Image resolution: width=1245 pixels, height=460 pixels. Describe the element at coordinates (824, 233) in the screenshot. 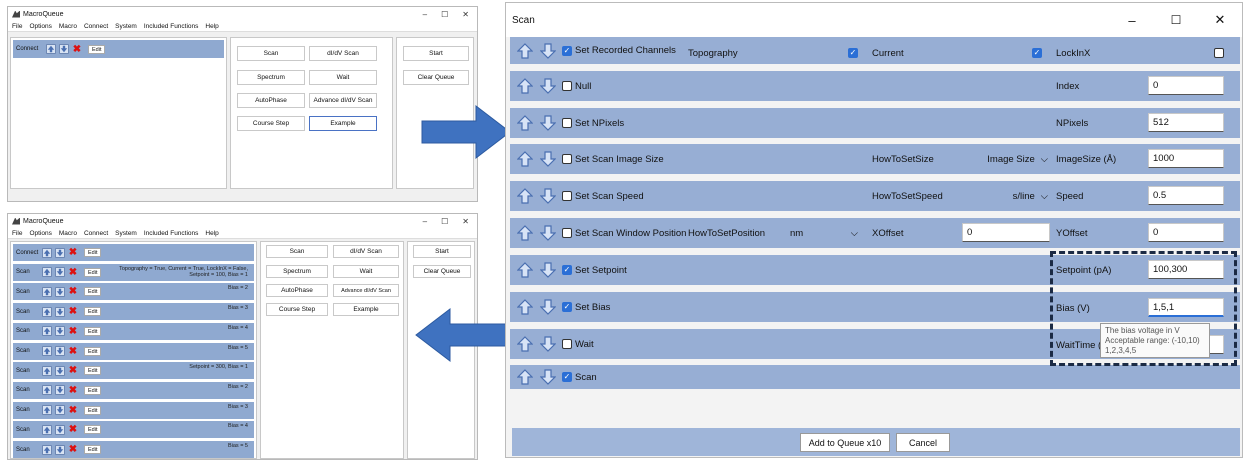

I see `how-to-set-position-select: nm ⌵` at that location.